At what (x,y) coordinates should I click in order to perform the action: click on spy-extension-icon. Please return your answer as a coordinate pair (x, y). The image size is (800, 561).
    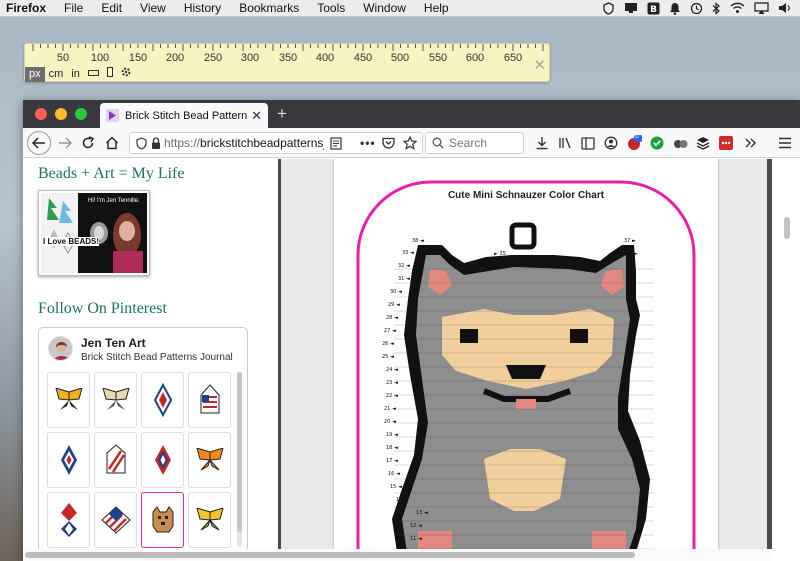
    Looking at the image, I should click on (680, 143).